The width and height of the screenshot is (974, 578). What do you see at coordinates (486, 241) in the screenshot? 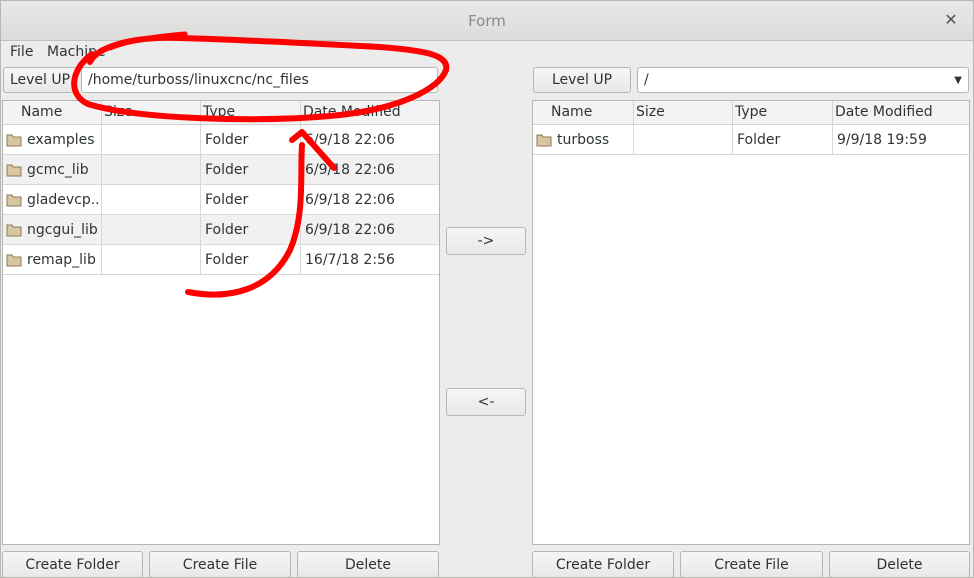
I see `copy-right-button: ->` at bounding box center [486, 241].